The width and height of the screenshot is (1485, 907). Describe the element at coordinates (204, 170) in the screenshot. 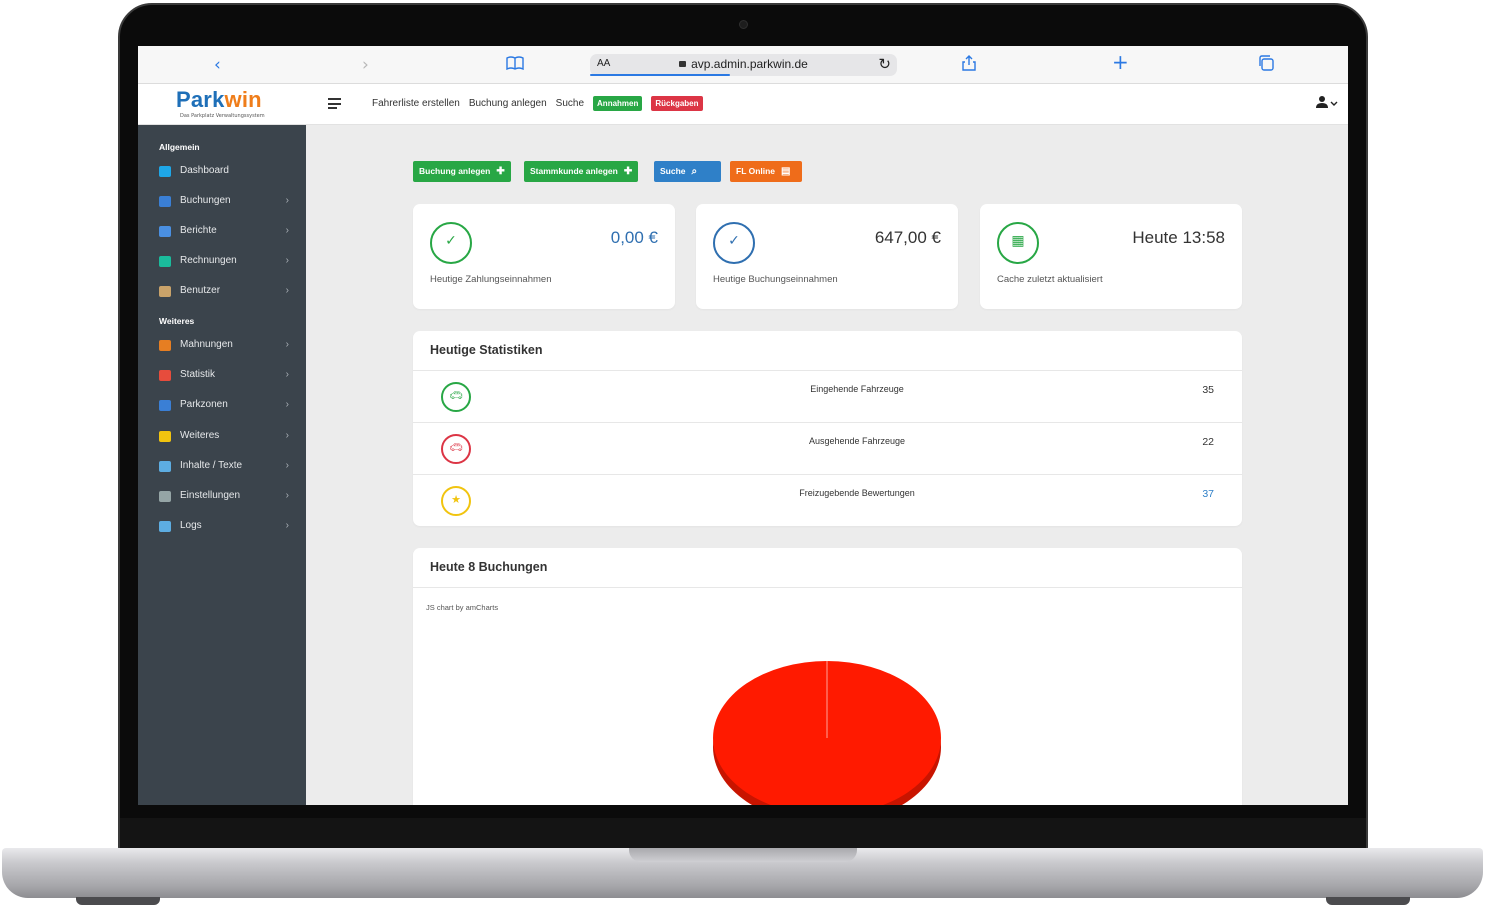

I see `sidebar-item-label: Dashboard` at that location.